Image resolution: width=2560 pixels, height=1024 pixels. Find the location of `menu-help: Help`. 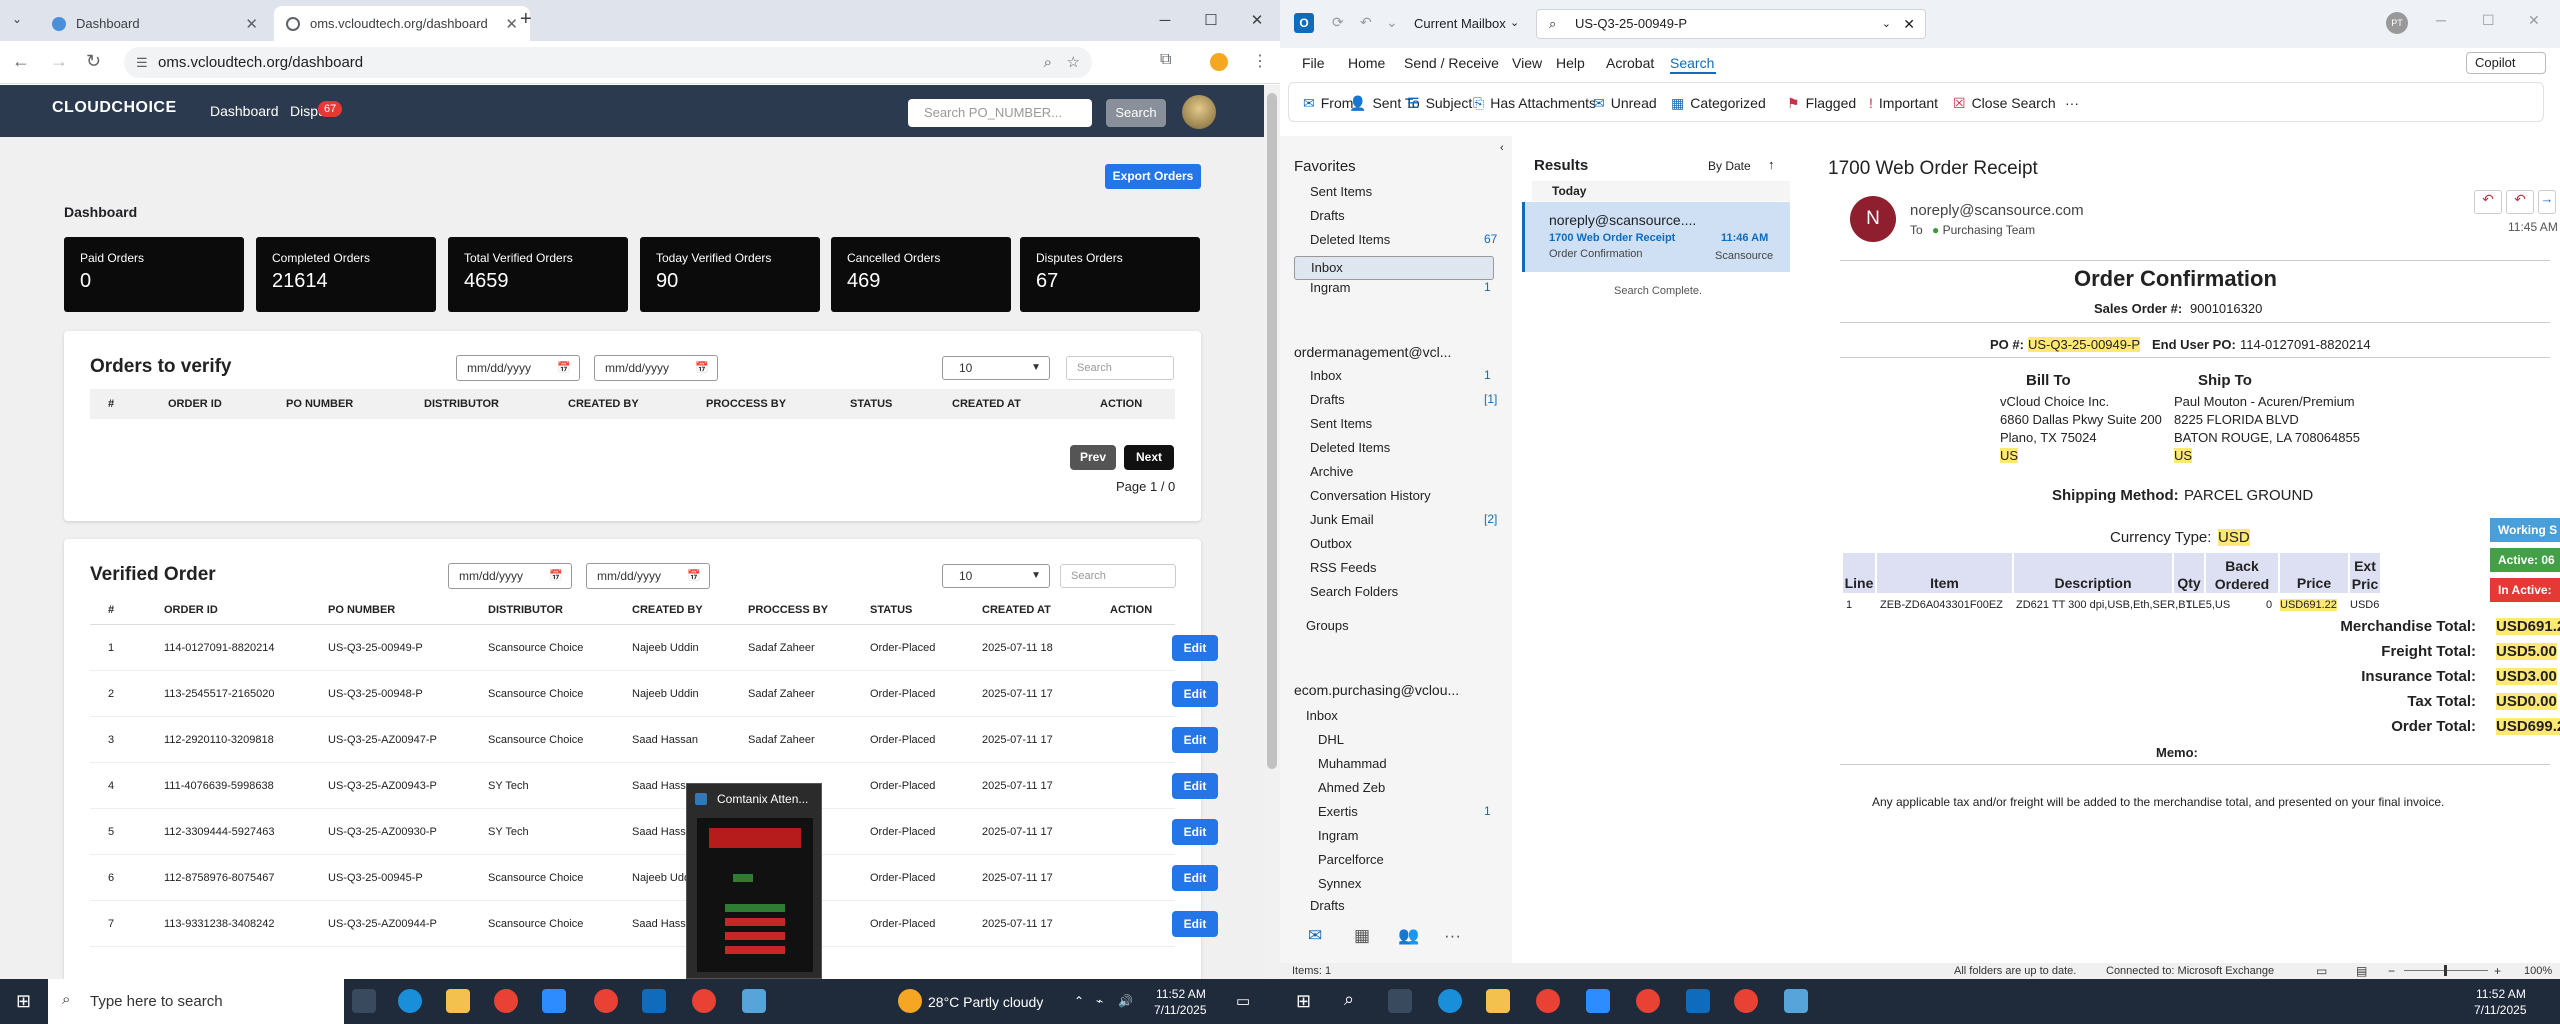

menu-help: Help is located at coordinates (1570, 63).